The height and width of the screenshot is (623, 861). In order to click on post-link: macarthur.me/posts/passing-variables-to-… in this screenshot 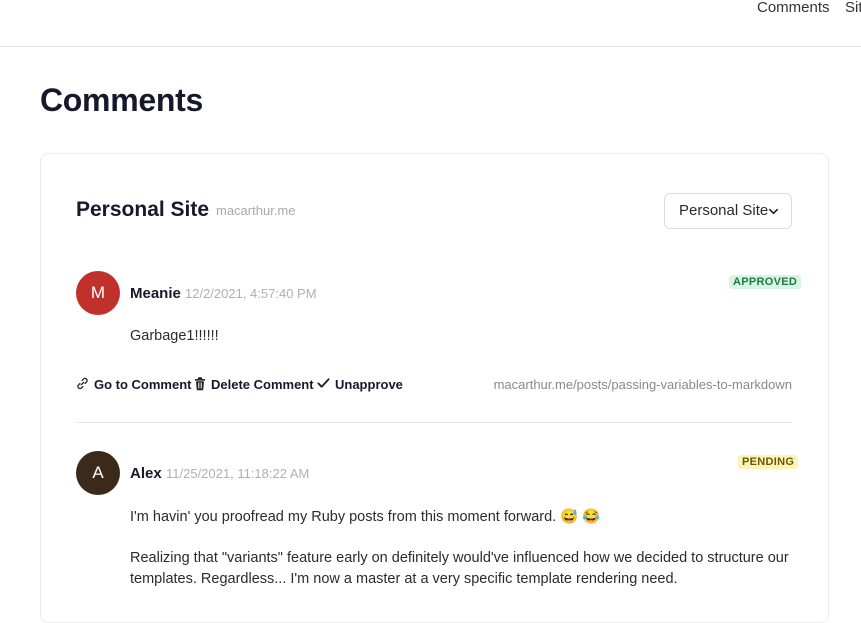, I will do `click(643, 384)`.